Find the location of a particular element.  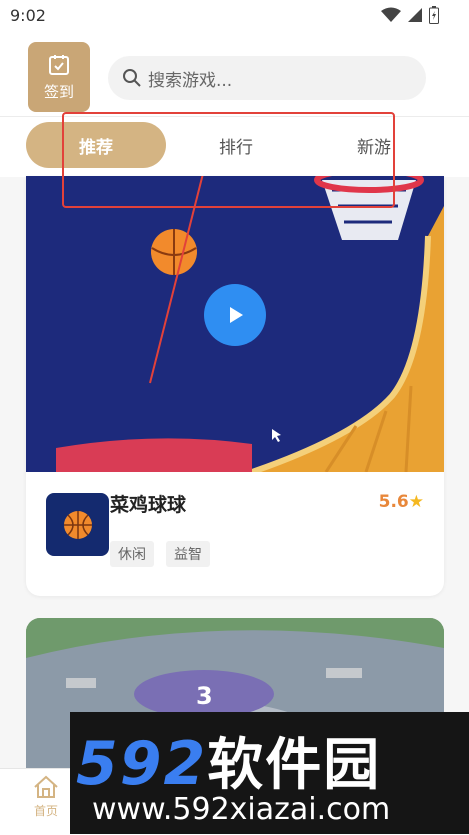

watermark-url: www.592xiazai.com is located at coordinates (241, 809).